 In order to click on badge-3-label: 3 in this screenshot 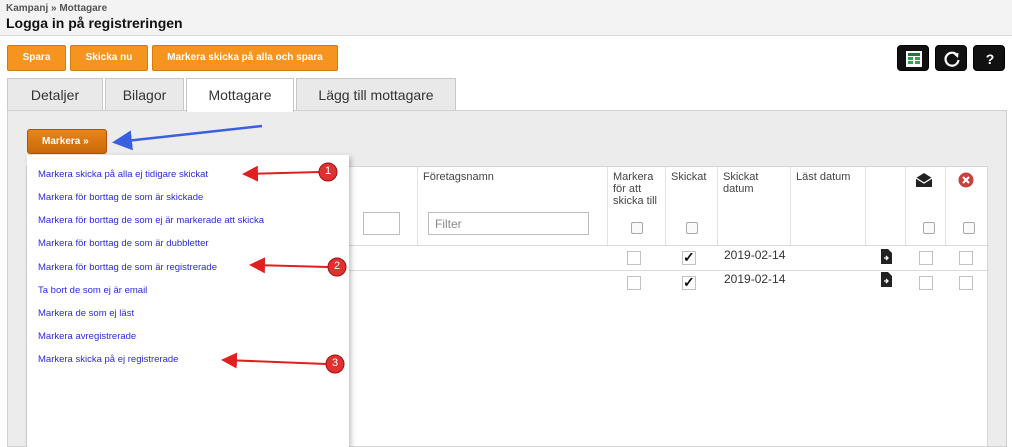, I will do `click(335, 363)`.